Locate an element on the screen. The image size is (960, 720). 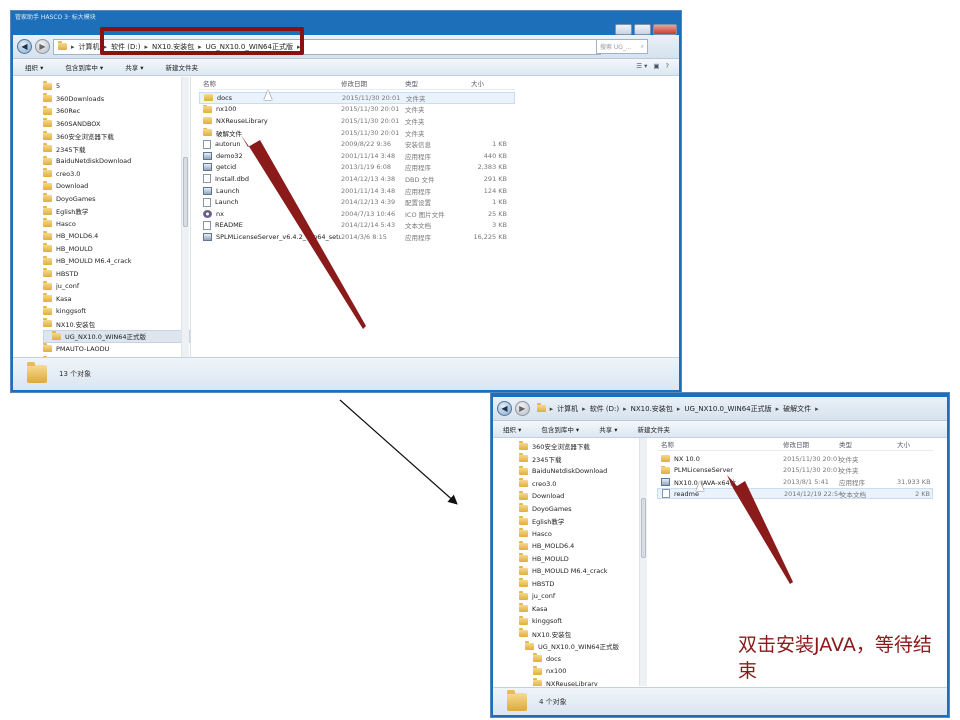
file-row: Launch 2014/12/13 4:39 配置设置 1 KB is located at coordinates (357, 202).